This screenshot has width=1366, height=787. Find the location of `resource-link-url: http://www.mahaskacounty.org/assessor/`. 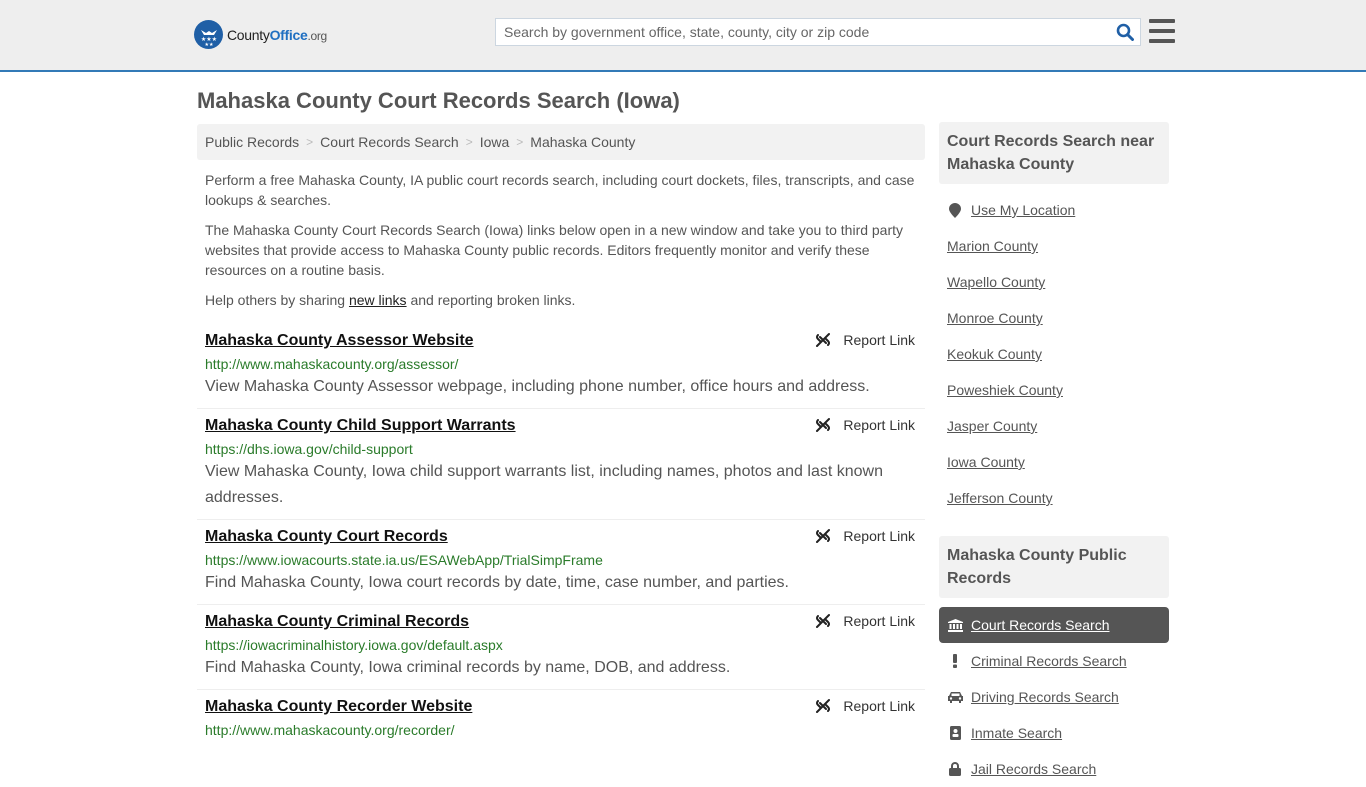

resource-link-url: http://www.mahaskacounty.org/assessor/ is located at coordinates (561, 364).